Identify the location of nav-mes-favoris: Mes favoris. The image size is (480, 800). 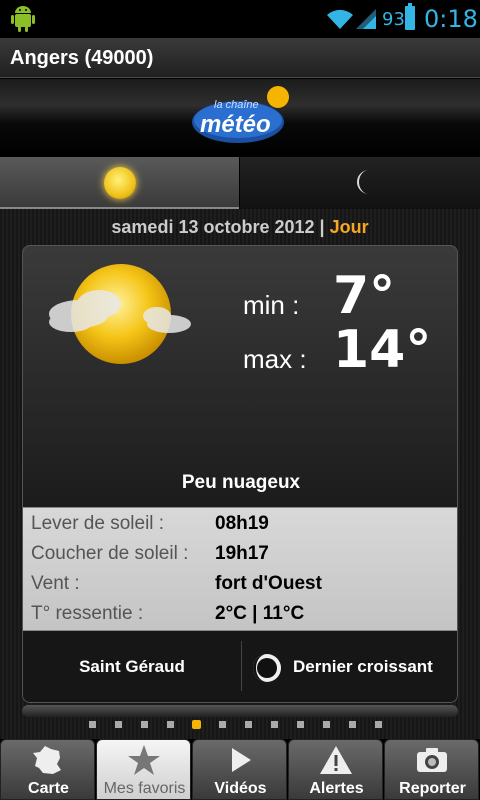
(143, 769).